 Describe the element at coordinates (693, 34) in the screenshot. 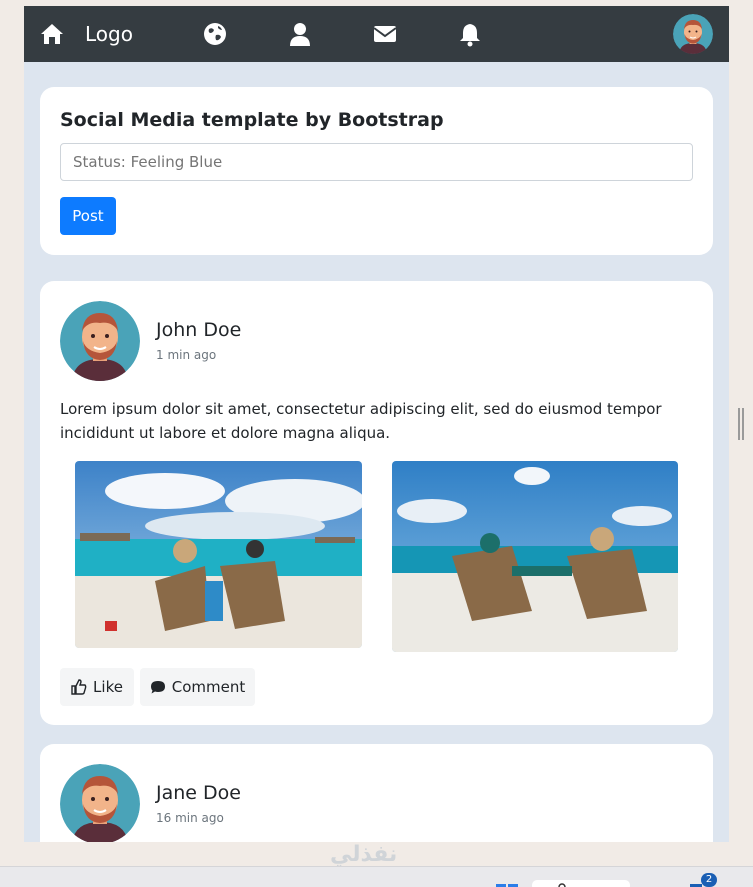

I see `profile-avatar` at that location.